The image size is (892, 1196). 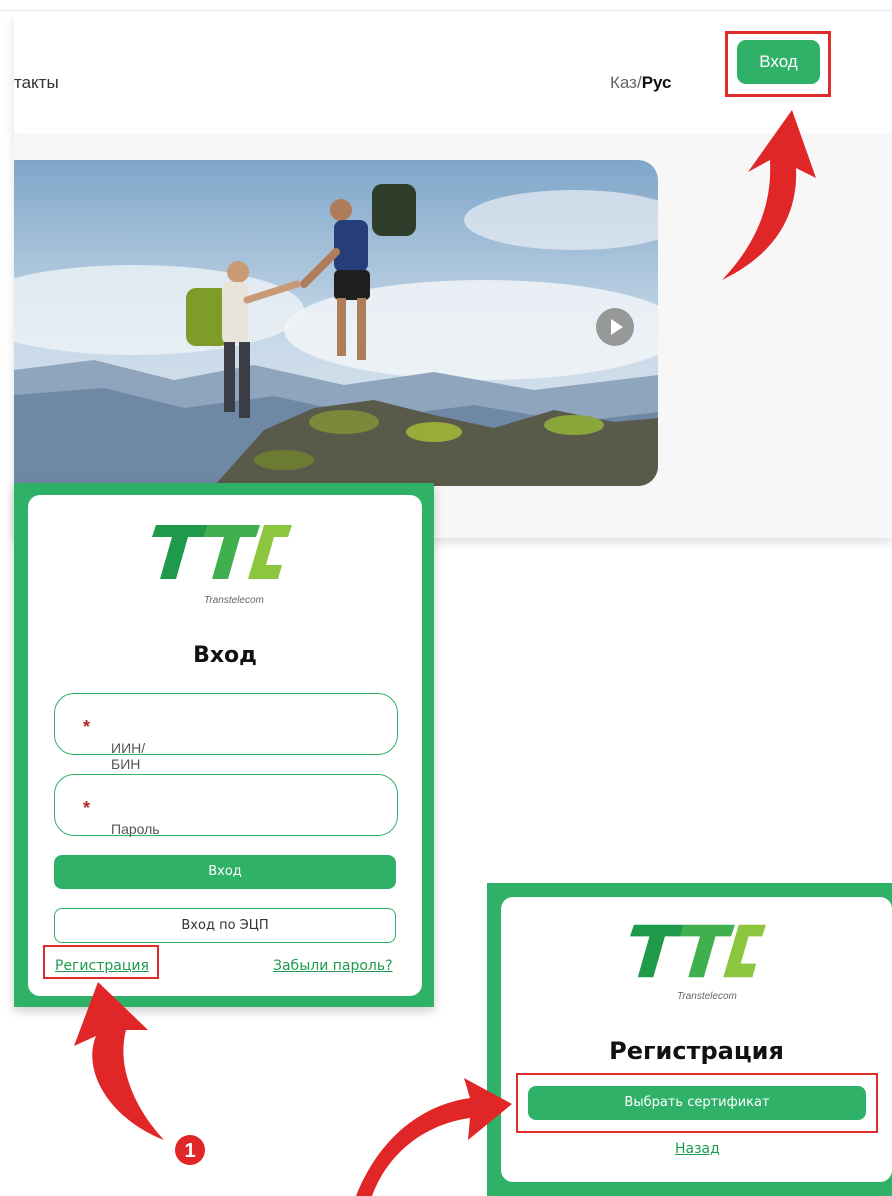 I want to click on arrow-to-choose-certificate-icon, so click(x=434, y=1137).